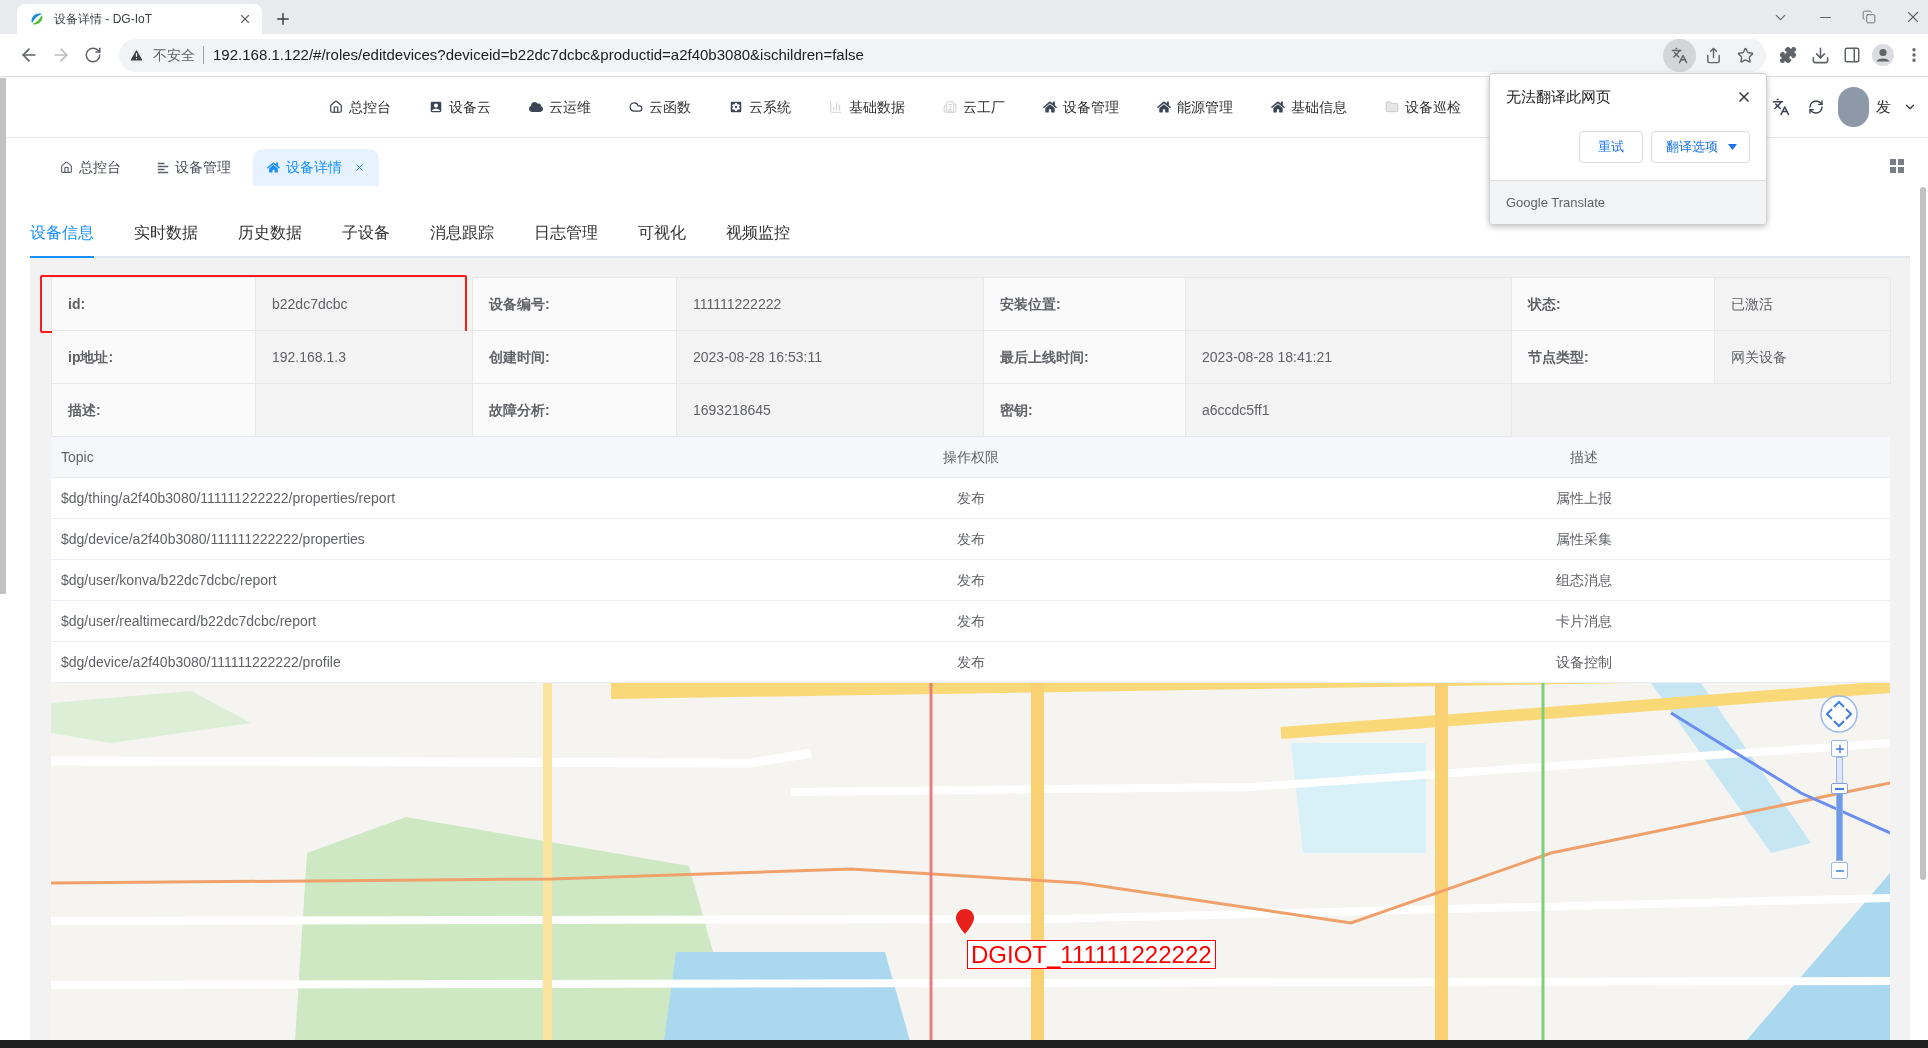  Describe the element at coordinates (270, 234) in the screenshot. I see `tab: 历史数据` at that location.